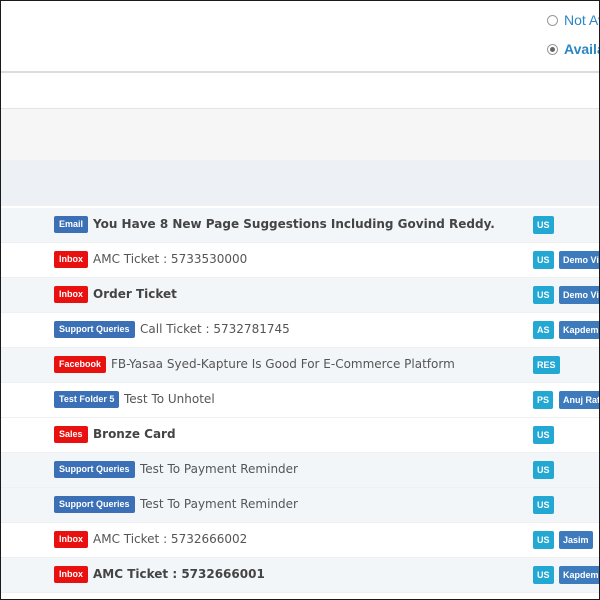 This screenshot has width=600, height=600. What do you see at coordinates (71, 434) in the screenshot?
I see `folder-tag: Sales` at bounding box center [71, 434].